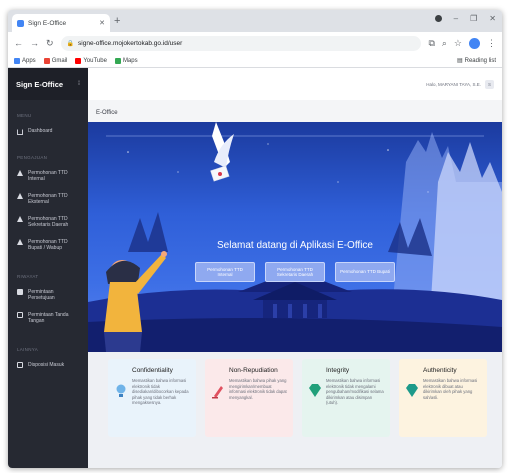  Describe the element at coordinates (17, 60) in the screenshot. I see `apps-grid-icon` at that location.